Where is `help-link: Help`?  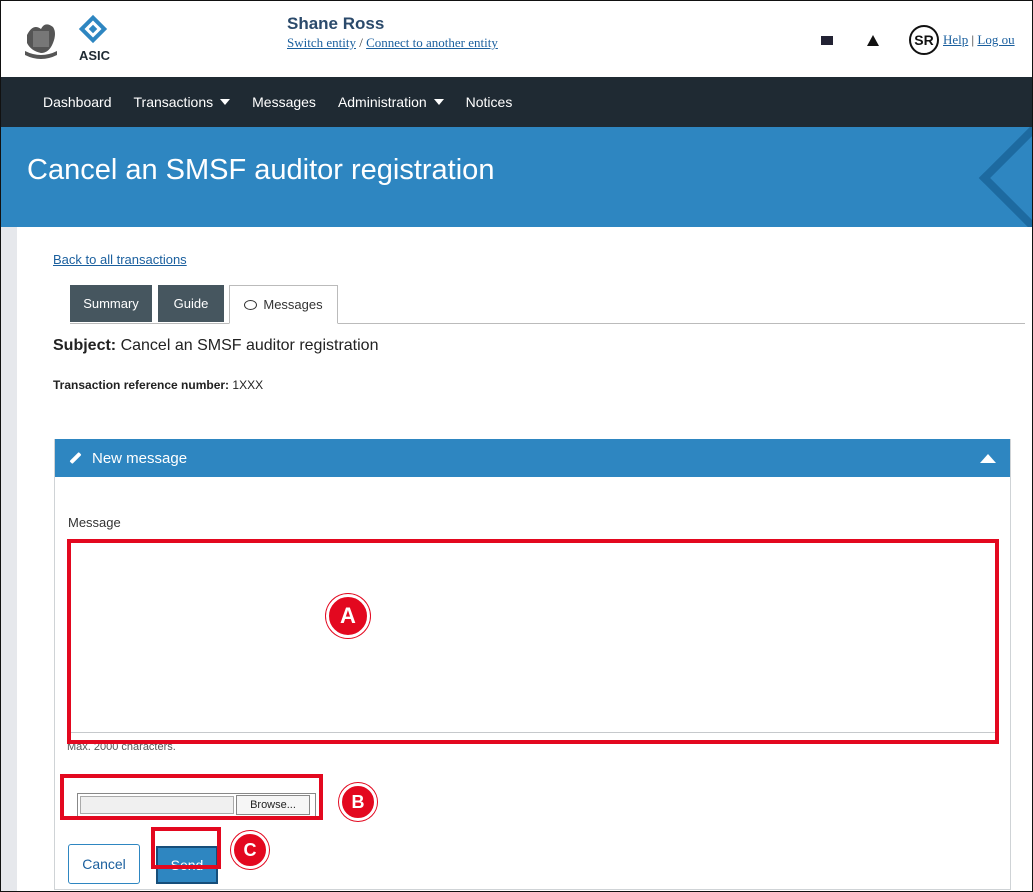
help-link: Help is located at coordinates (955, 39).